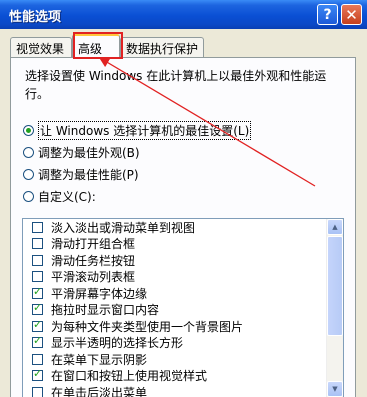 Image resolution: width=367 pixels, height=397 pixels. What do you see at coordinates (93, 277) in the screenshot?
I see `effect-label: 平滑滚动列表框` at bounding box center [93, 277].